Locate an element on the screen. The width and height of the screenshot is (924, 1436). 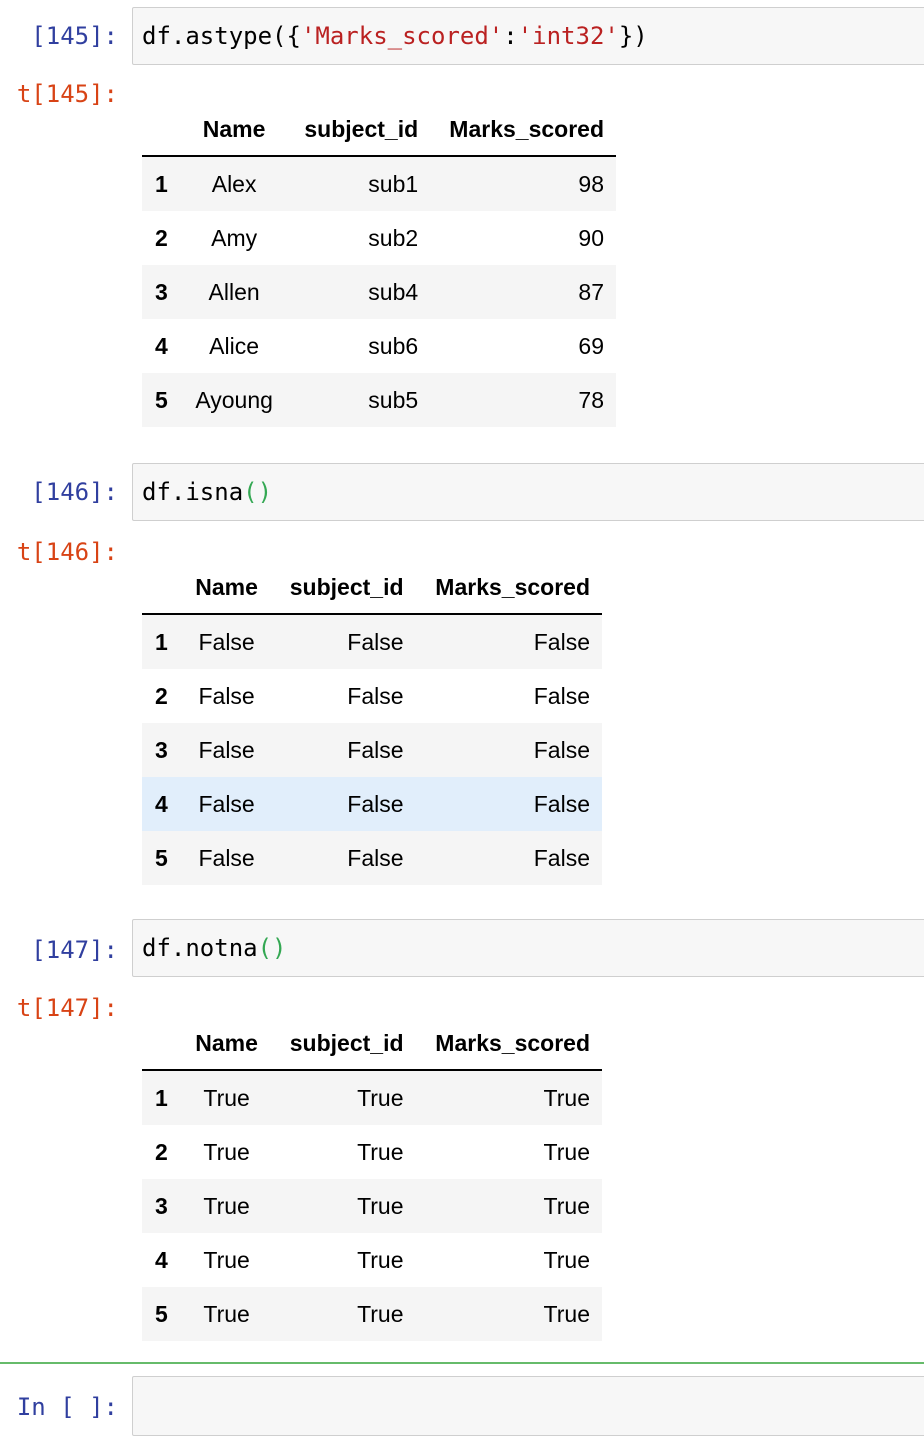
table-row: 1 False False False is located at coordinates (372, 641).